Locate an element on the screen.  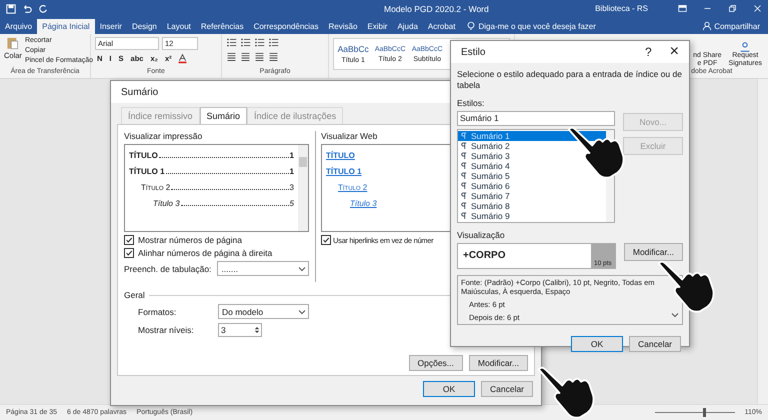
field-label: Preench. de tabulação: is located at coordinates (168, 269).